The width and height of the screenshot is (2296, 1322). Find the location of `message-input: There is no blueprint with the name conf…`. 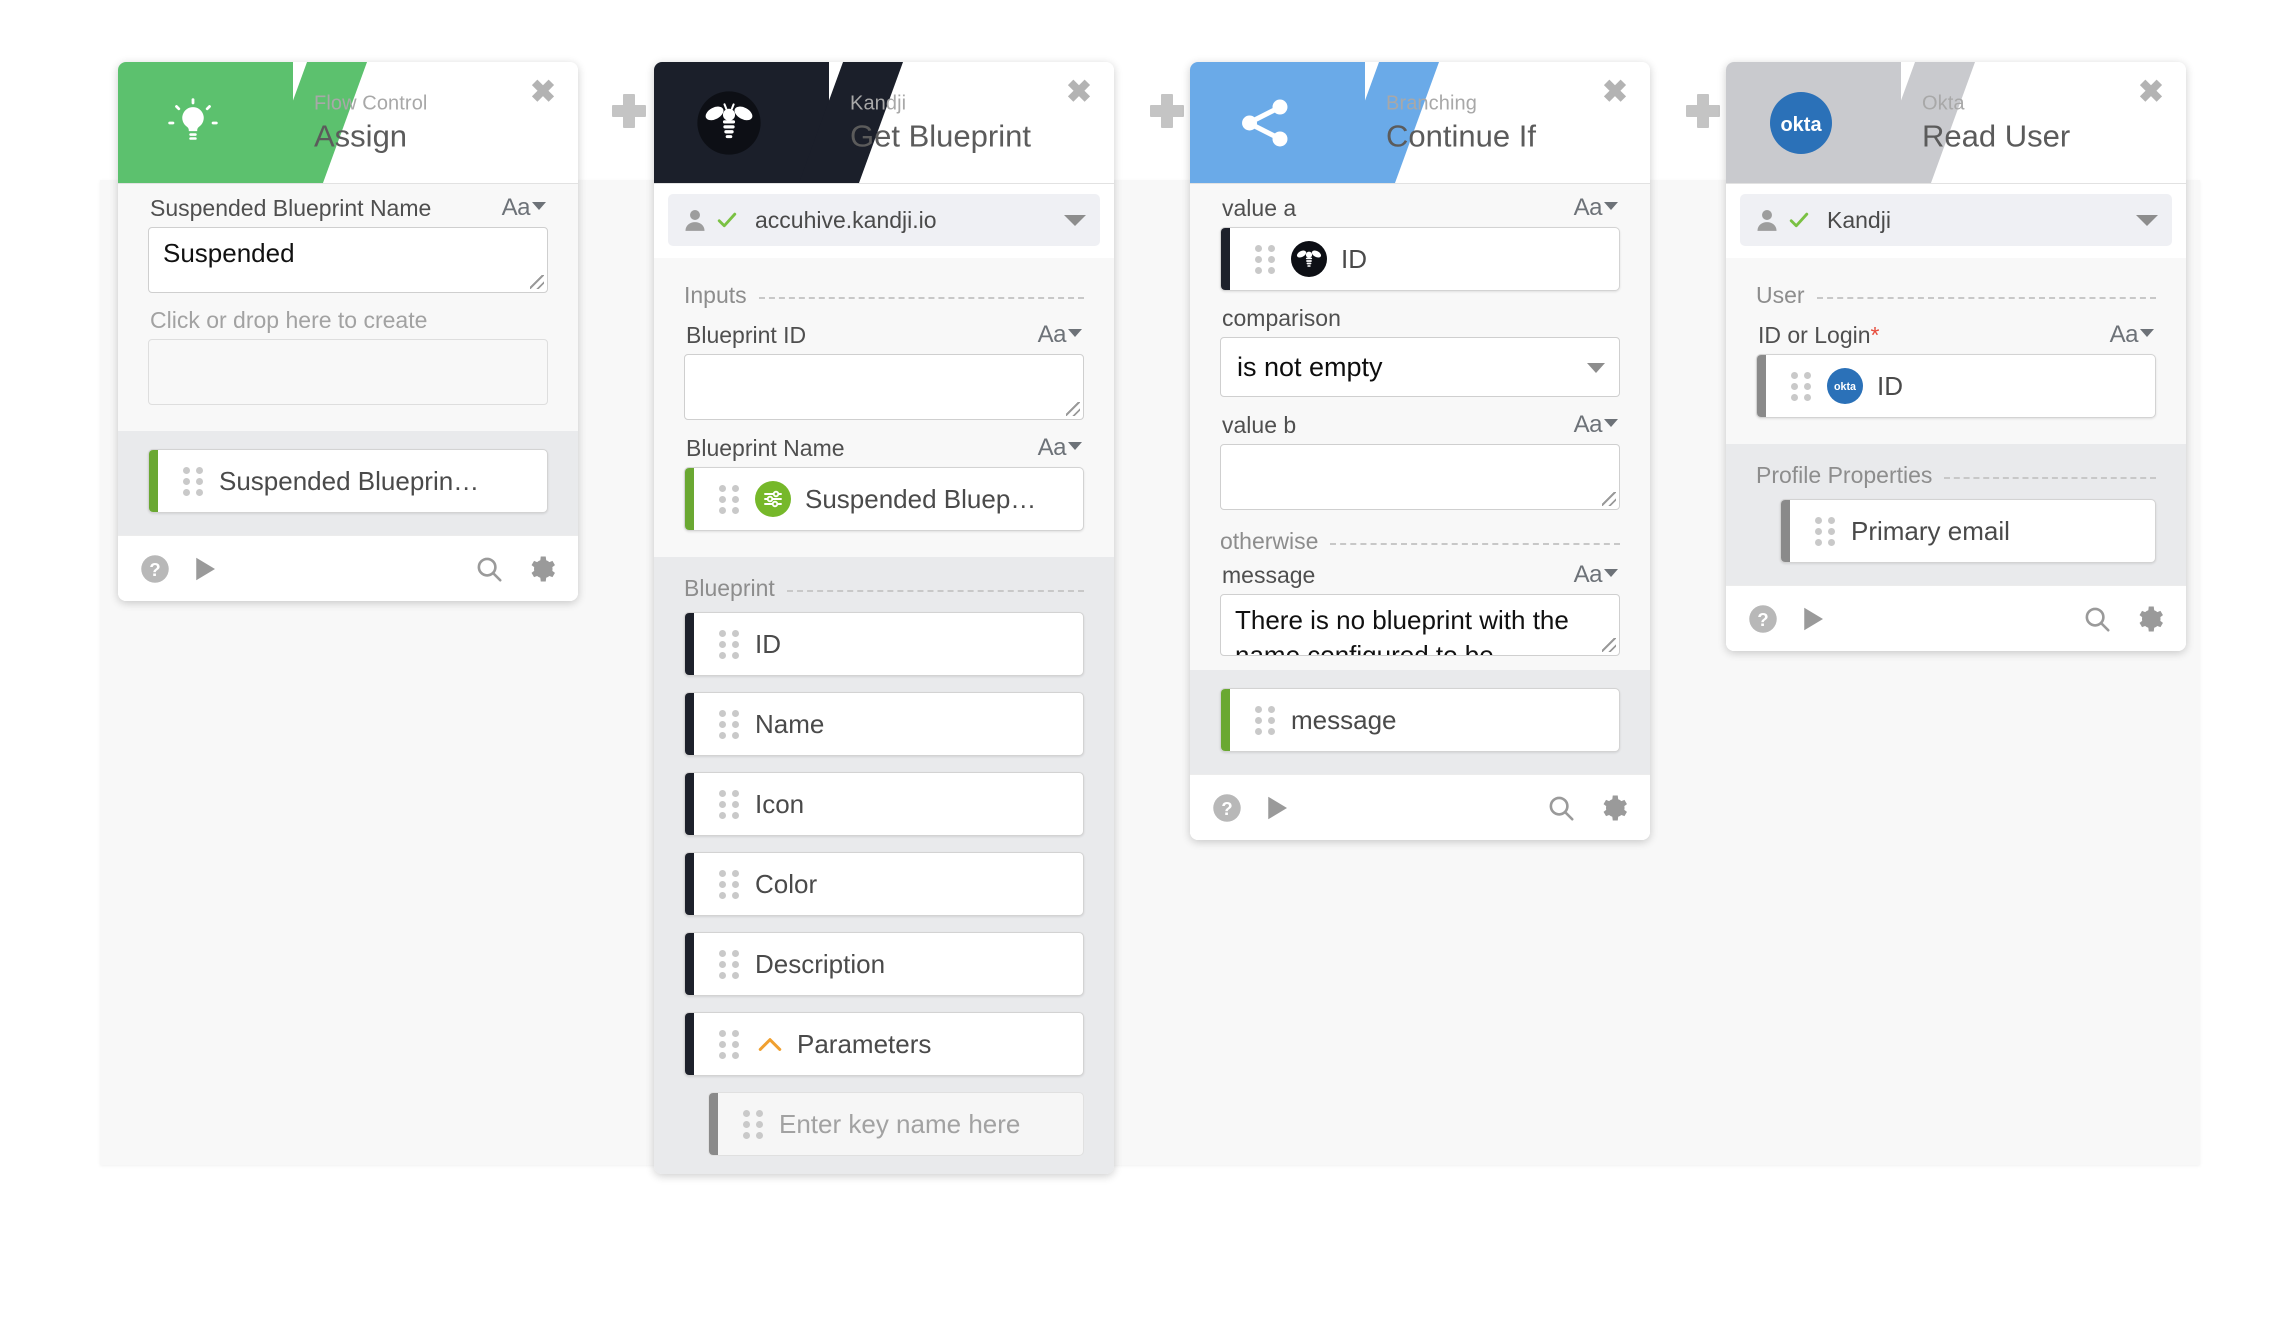

message-input: There is no blueprint with the name conf… is located at coordinates (1420, 625).